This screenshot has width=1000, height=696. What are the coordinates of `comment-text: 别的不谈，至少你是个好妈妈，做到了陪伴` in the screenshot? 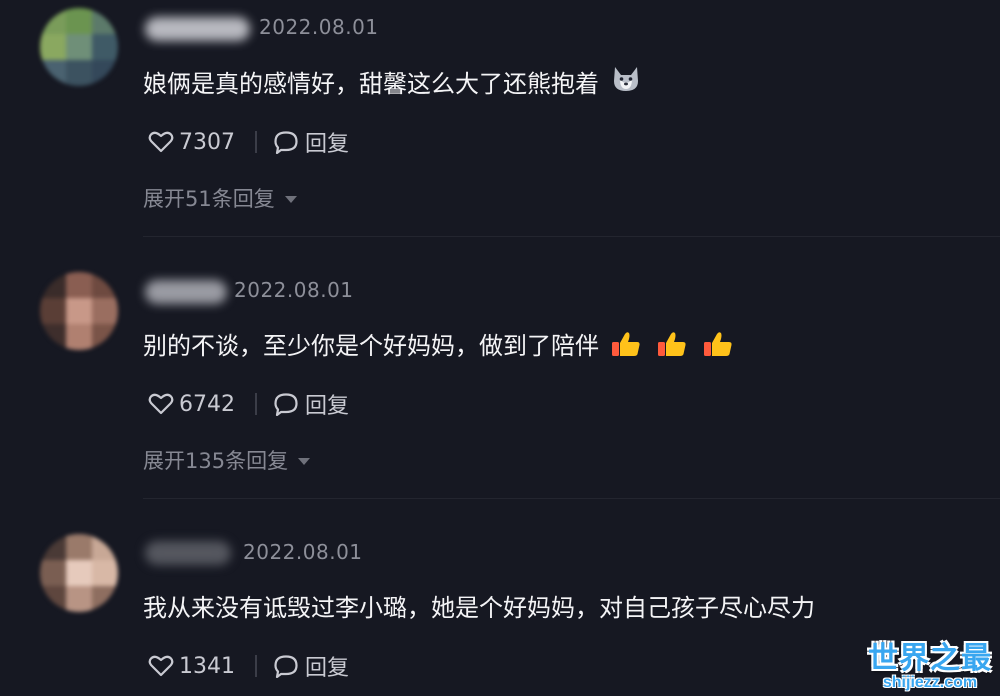 It's located at (437, 343).